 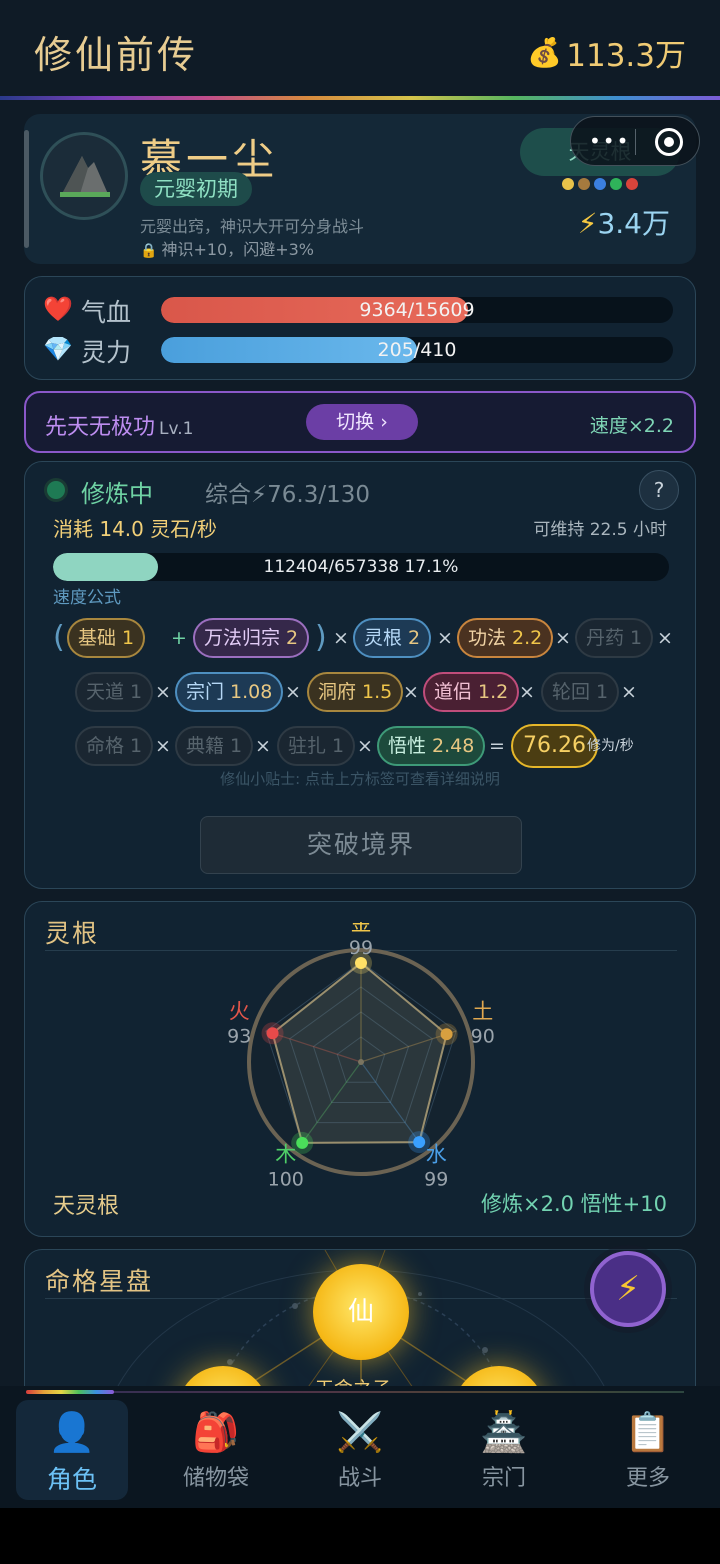 I want to click on formula-chip-danyao: 丹药 1, so click(x=614, y=638).